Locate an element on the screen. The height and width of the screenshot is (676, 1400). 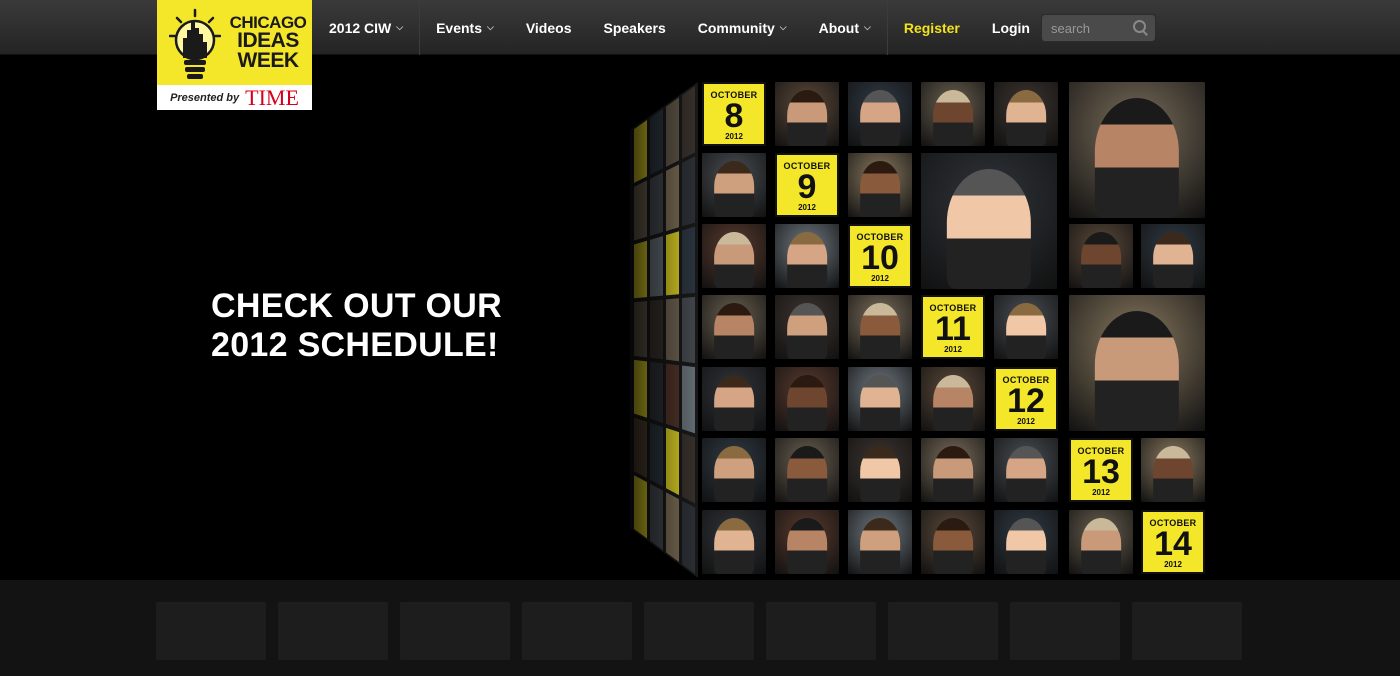
headline-line: CHECK OUT OUR is located at coordinates (357, 306).